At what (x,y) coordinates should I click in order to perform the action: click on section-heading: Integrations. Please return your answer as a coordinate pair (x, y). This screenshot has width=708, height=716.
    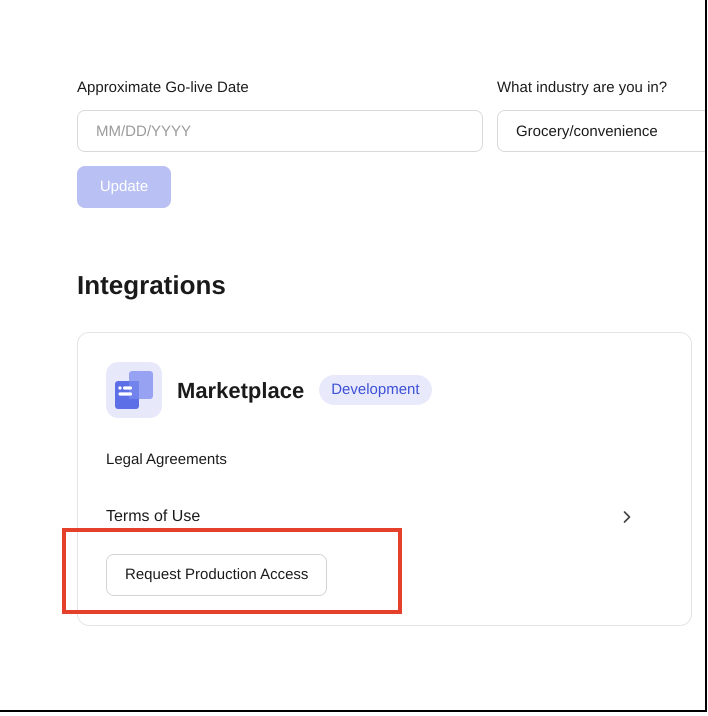
    Looking at the image, I should click on (152, 285).